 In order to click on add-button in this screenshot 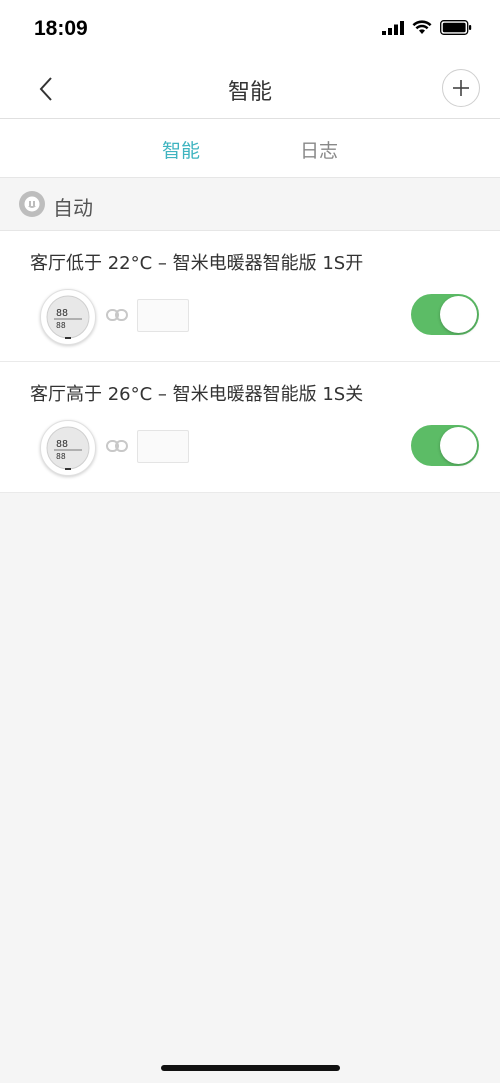, I will do `click(461, 88)`.